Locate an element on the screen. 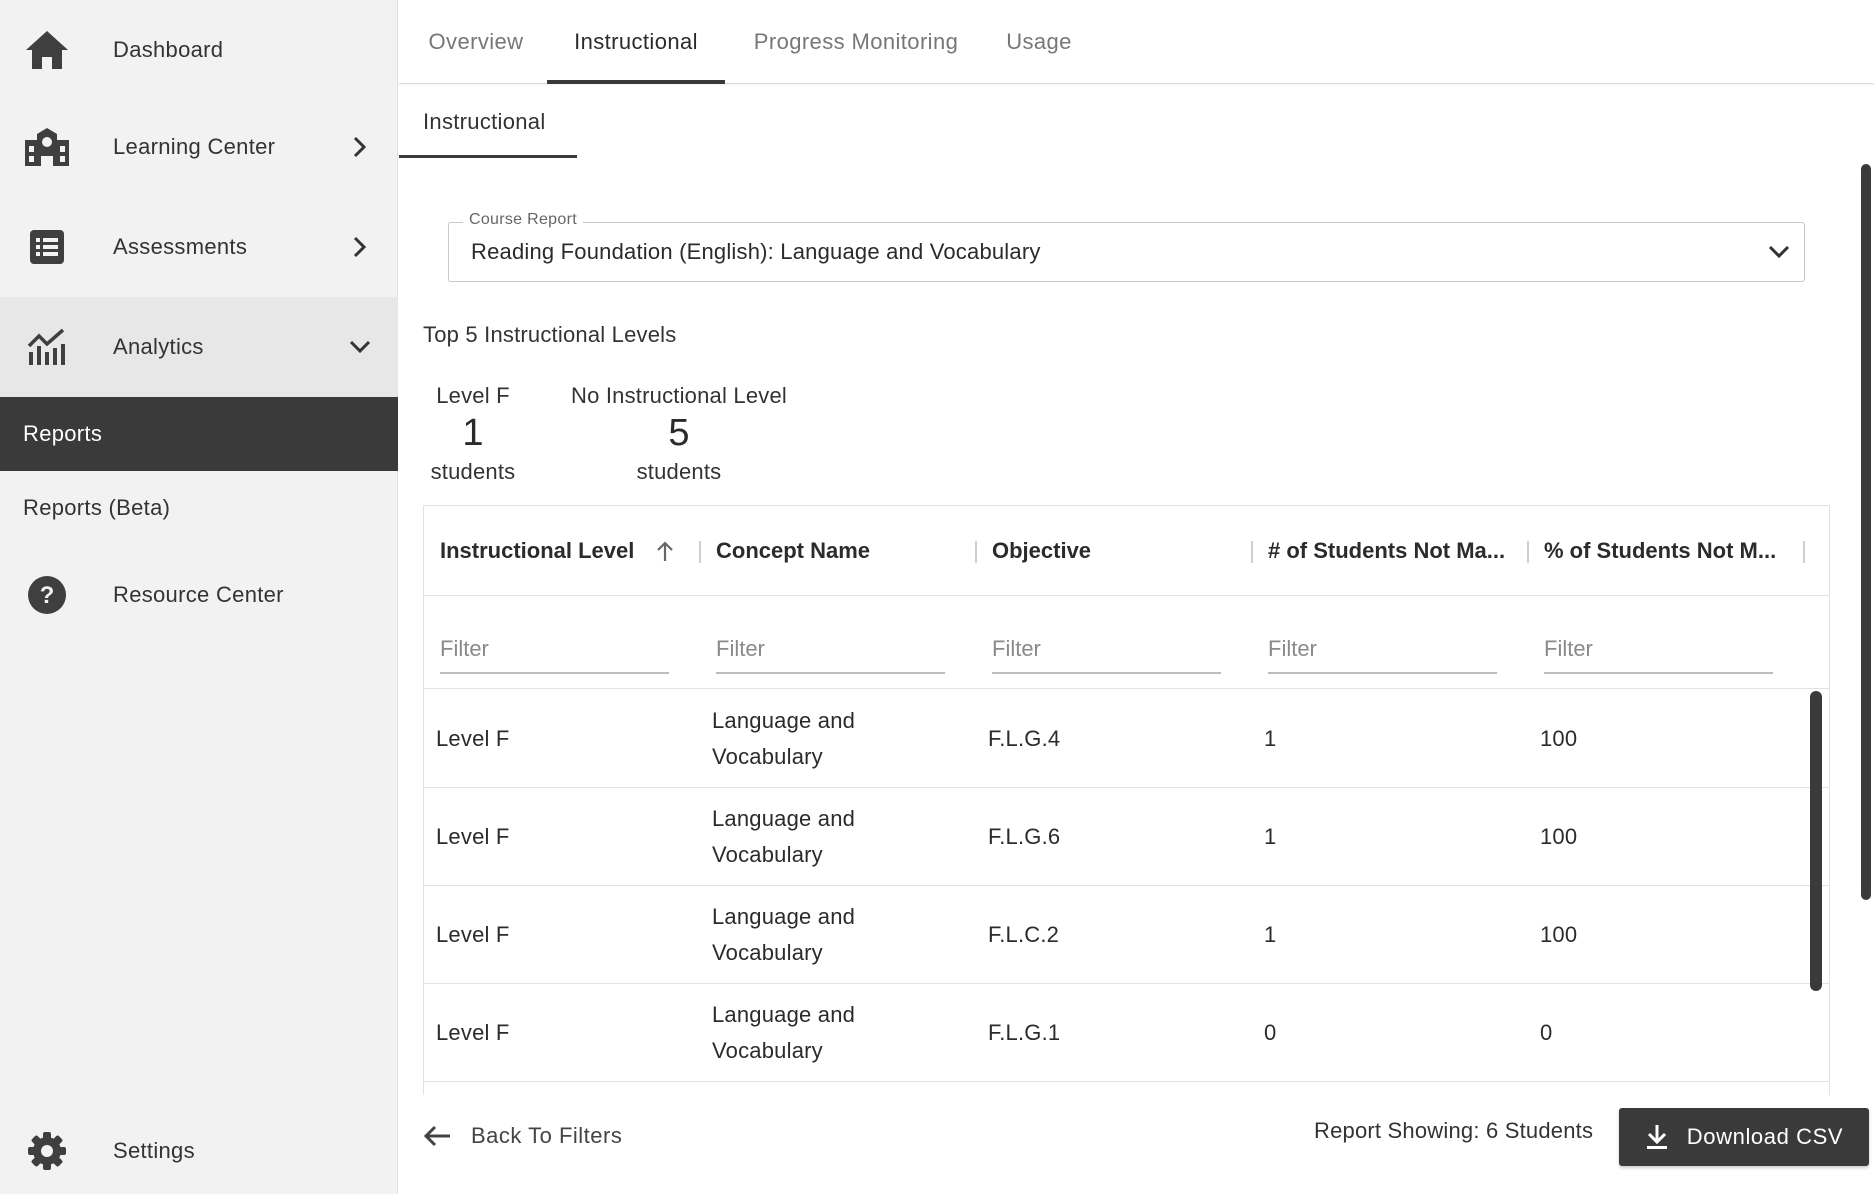 The height and width of the screenshot is (1194, 1874). stat-label: Level F is located at coordinates (473, 395).